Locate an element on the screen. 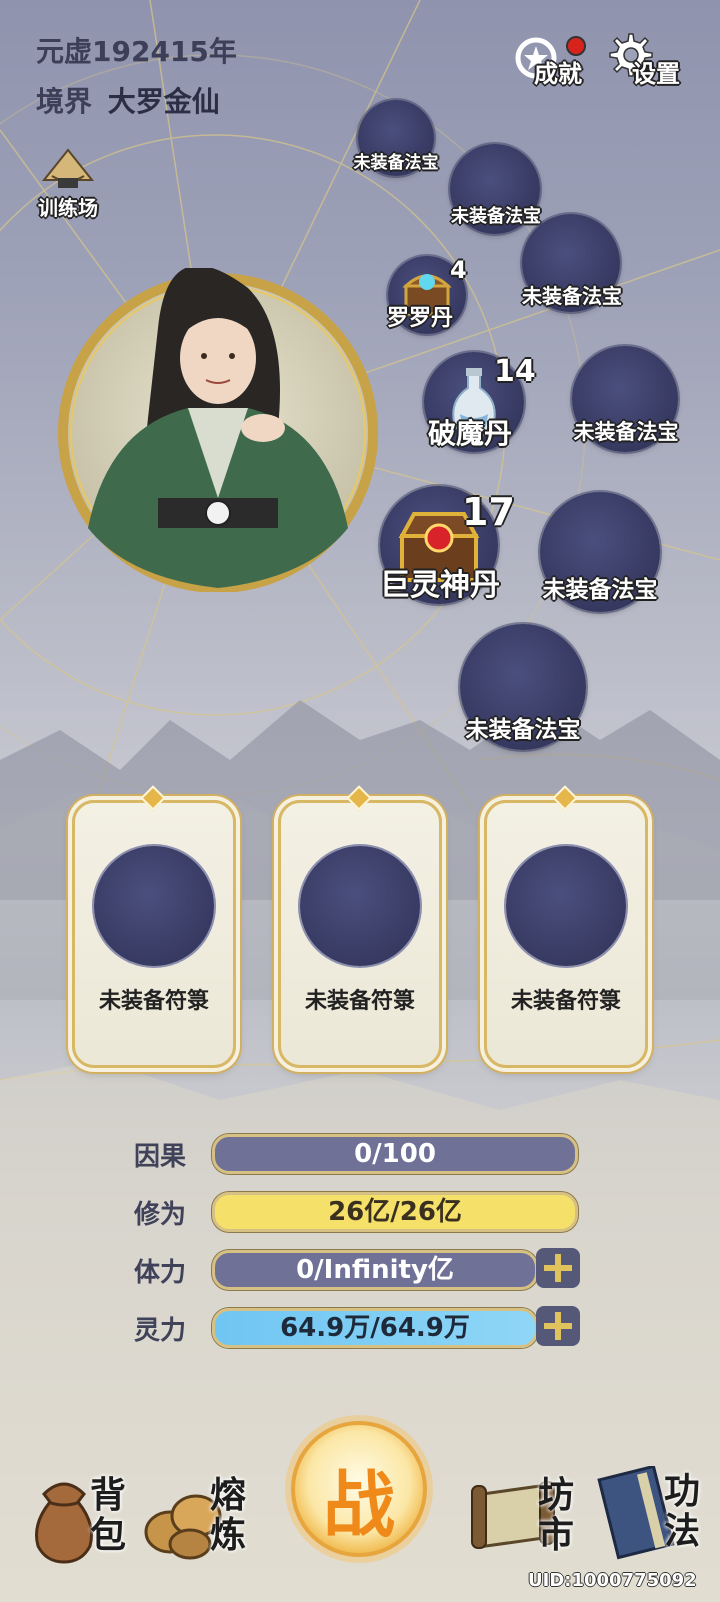 The width and height of the screenshot is (720, 1602). training-ground-label: 训练场 is located at coordinates (68, 208).